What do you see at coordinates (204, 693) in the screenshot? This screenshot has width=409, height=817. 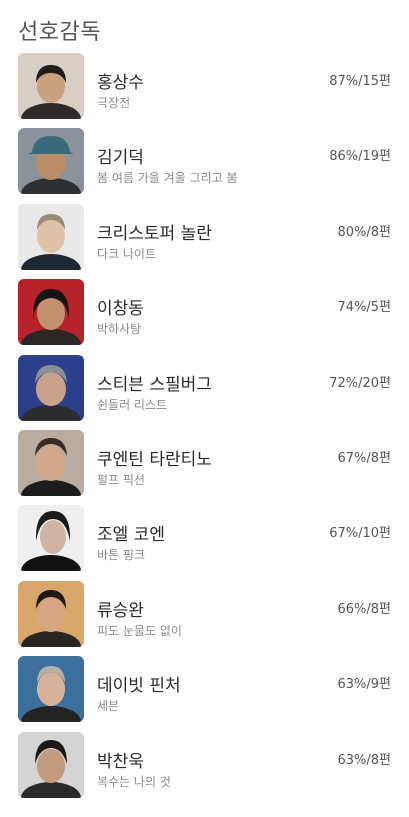 I see `director-row-david-fincher: 데이빗 핀처 세븐 63%/9편` at bounding box center [204, 693].